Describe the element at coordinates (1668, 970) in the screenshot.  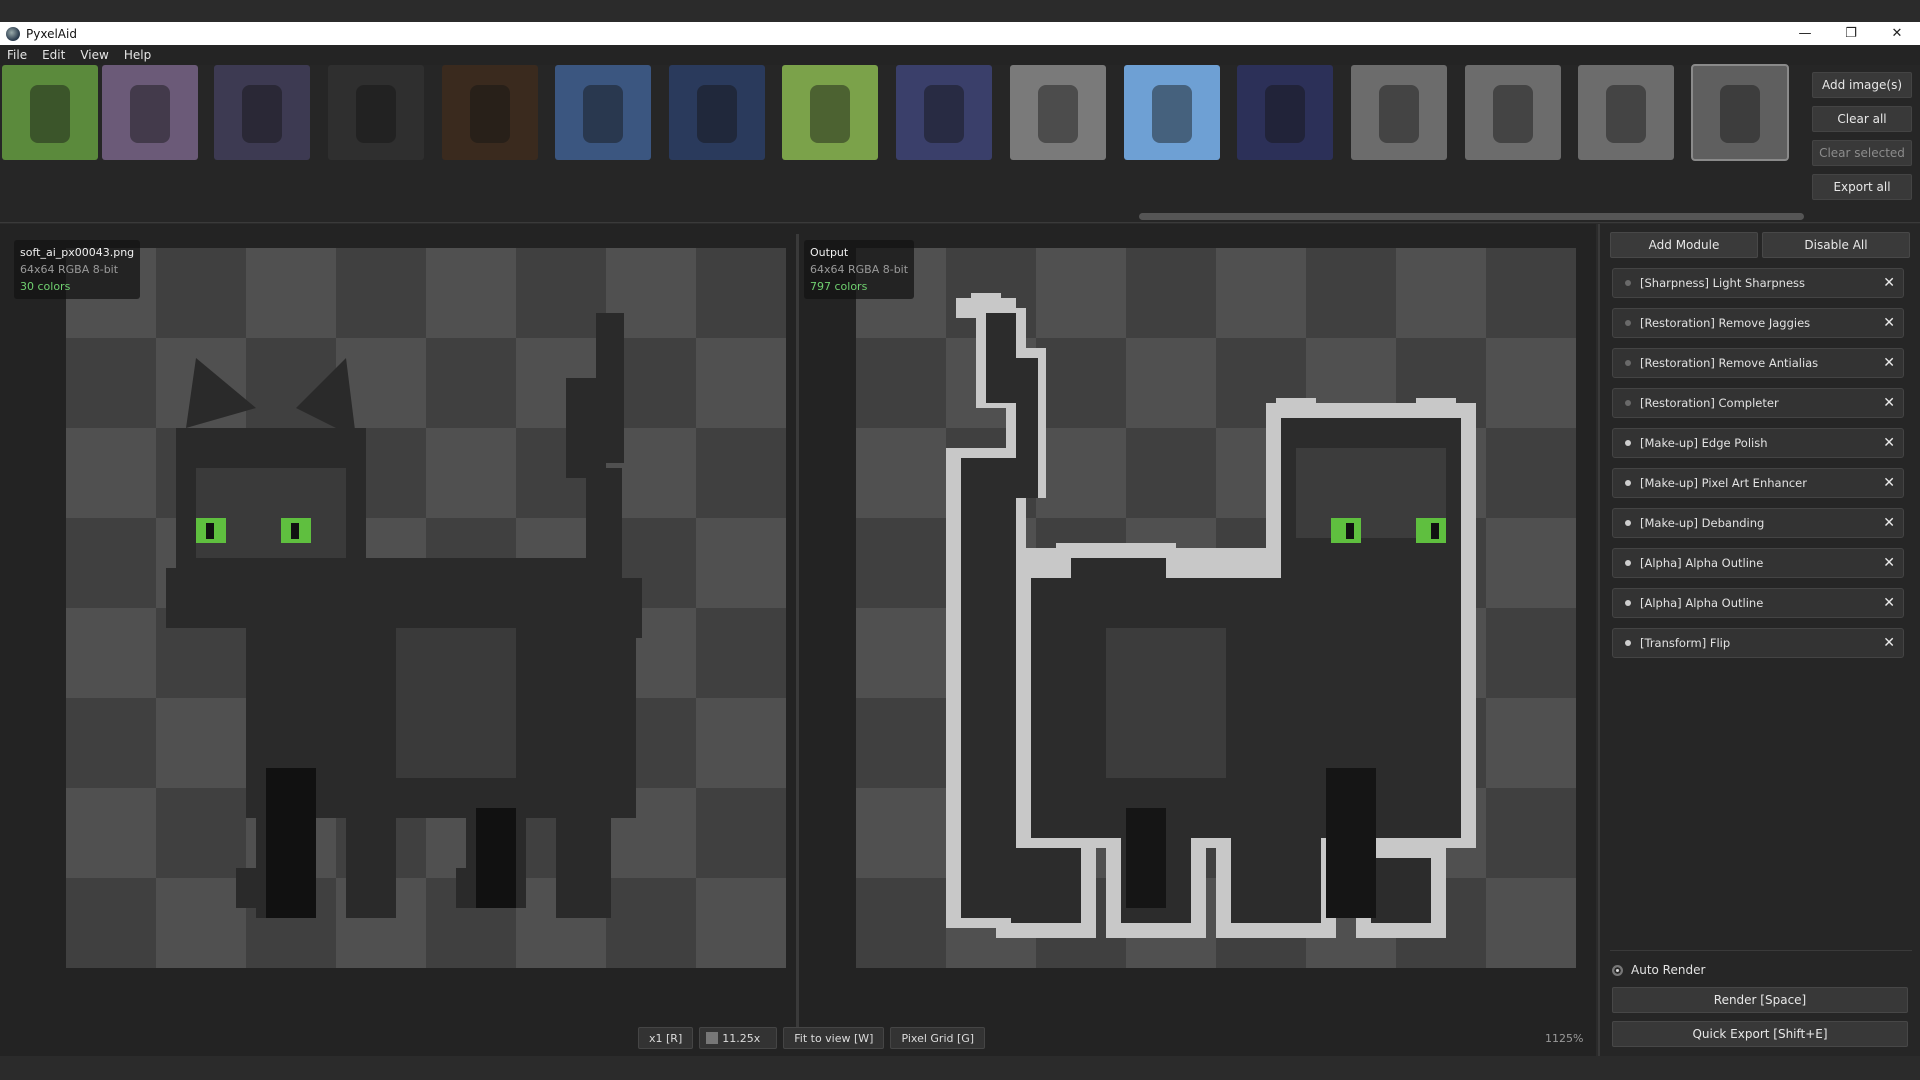
I see `auto-render-label: Auto Render` at that location.